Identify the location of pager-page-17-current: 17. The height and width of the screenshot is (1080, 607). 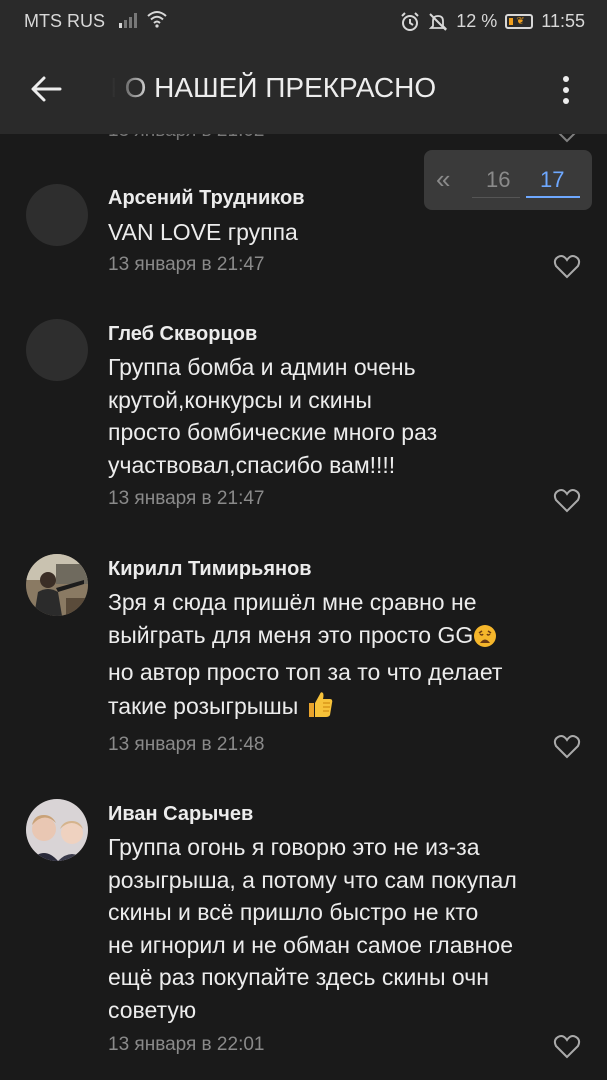
(552, 180).